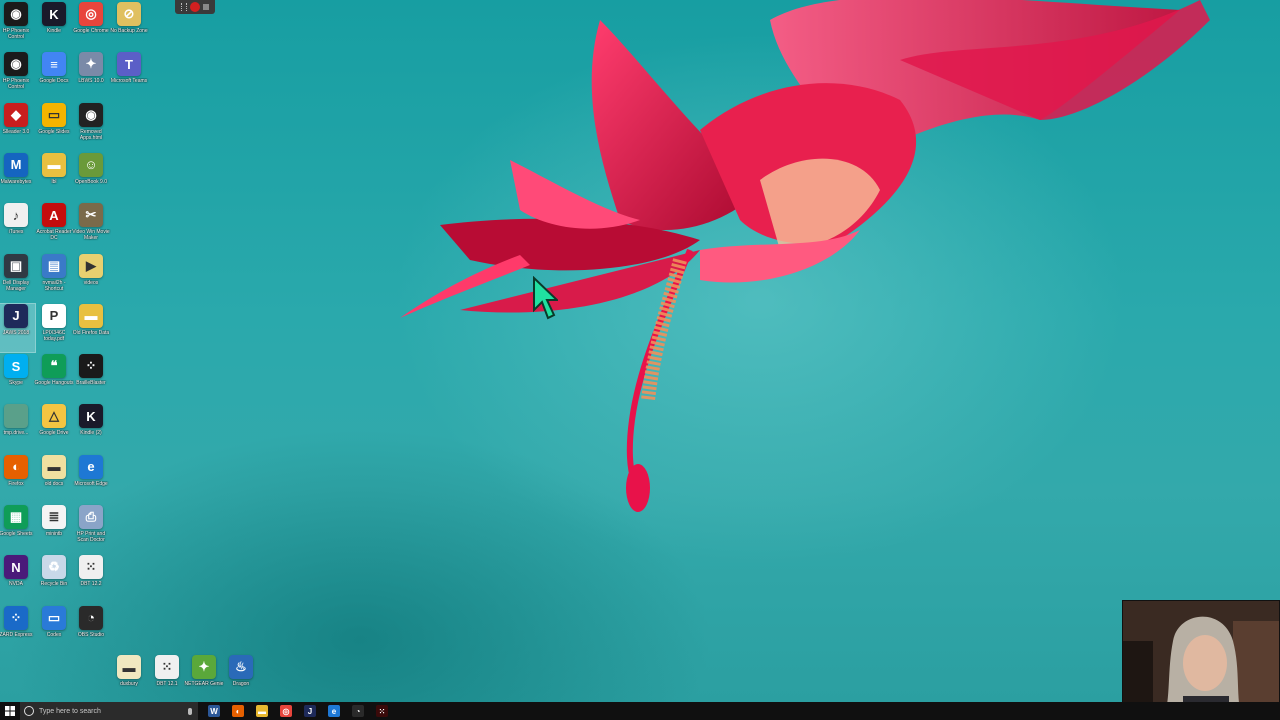 The width and height of the screenshot is (1280, 720). I want to click on desktop-shortcut-label: No Backup Zone, so click(129, 31).